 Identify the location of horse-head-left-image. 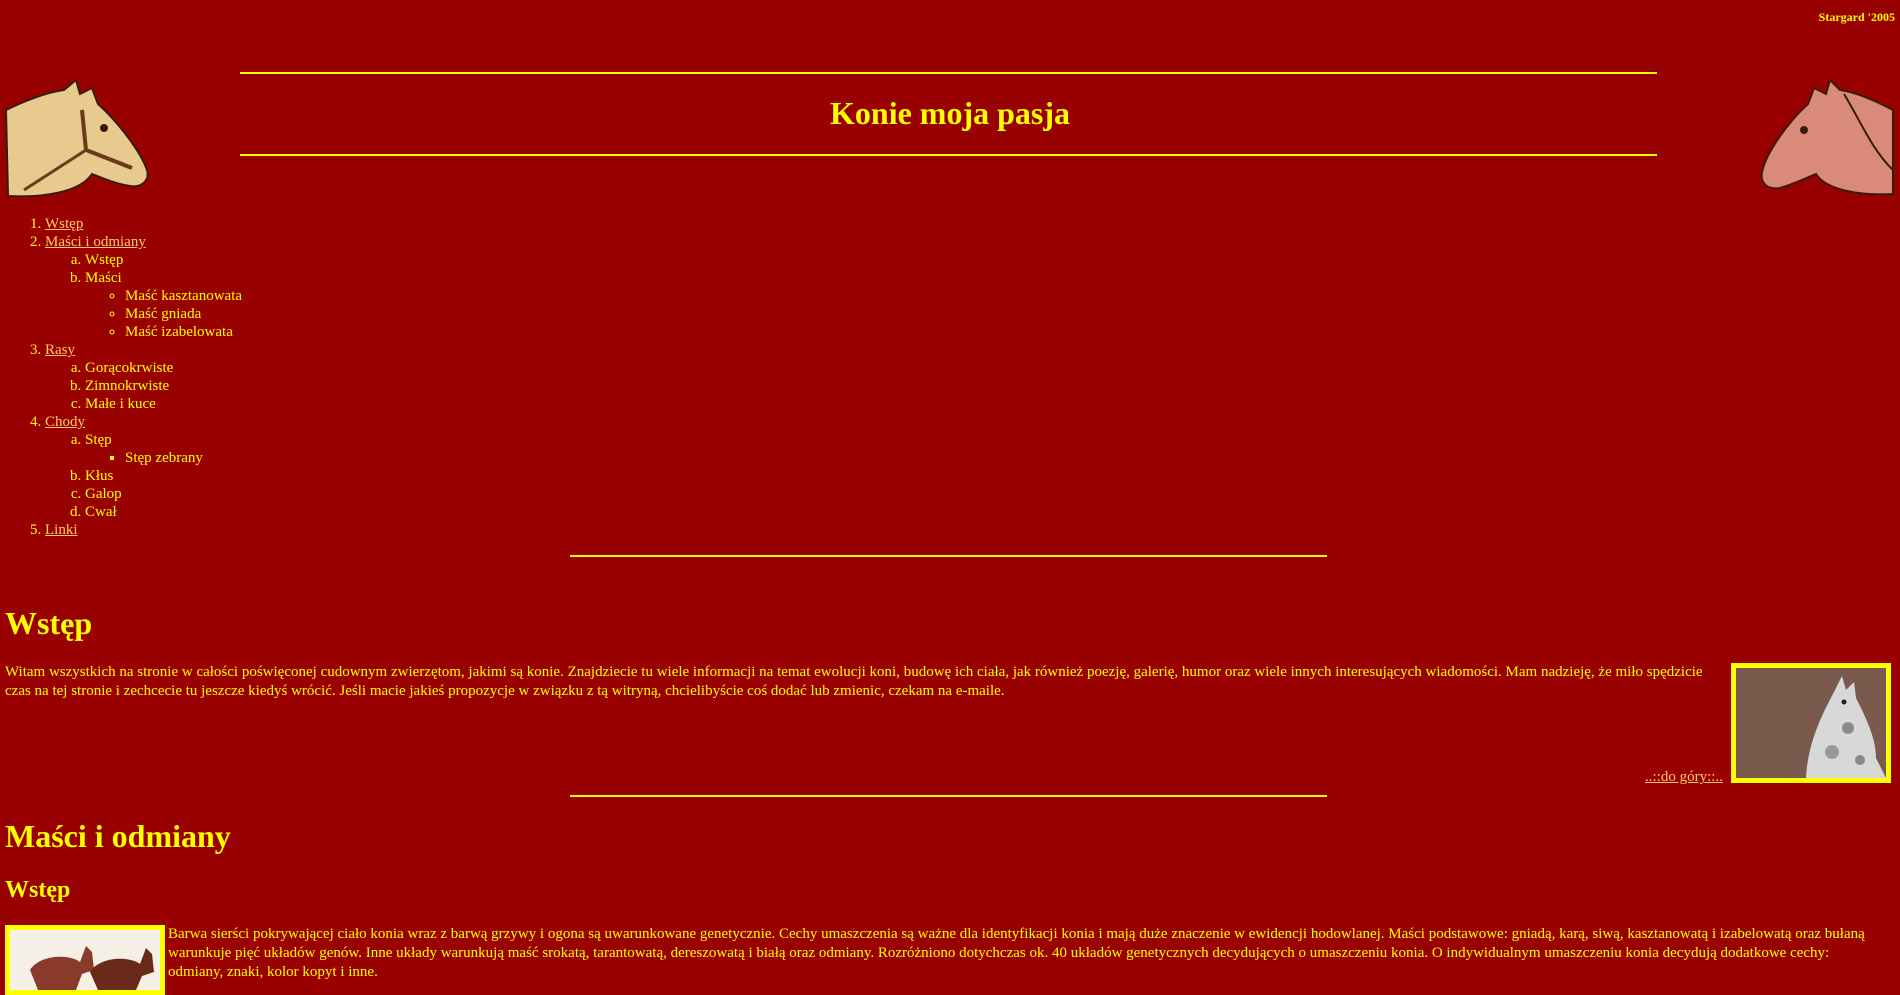
(76, 139).